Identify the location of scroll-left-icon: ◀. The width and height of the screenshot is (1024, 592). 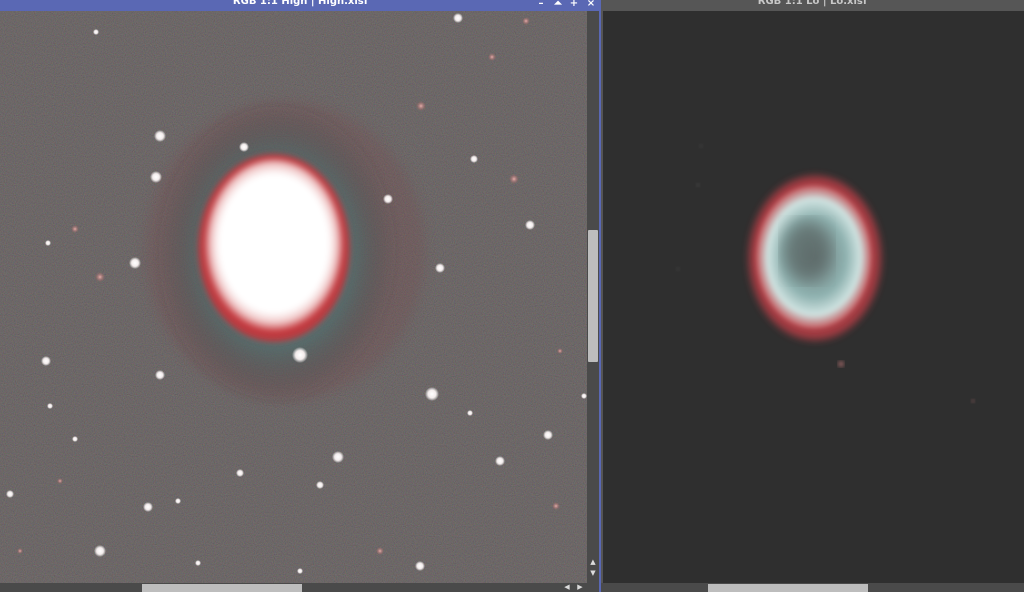
(567, 587).